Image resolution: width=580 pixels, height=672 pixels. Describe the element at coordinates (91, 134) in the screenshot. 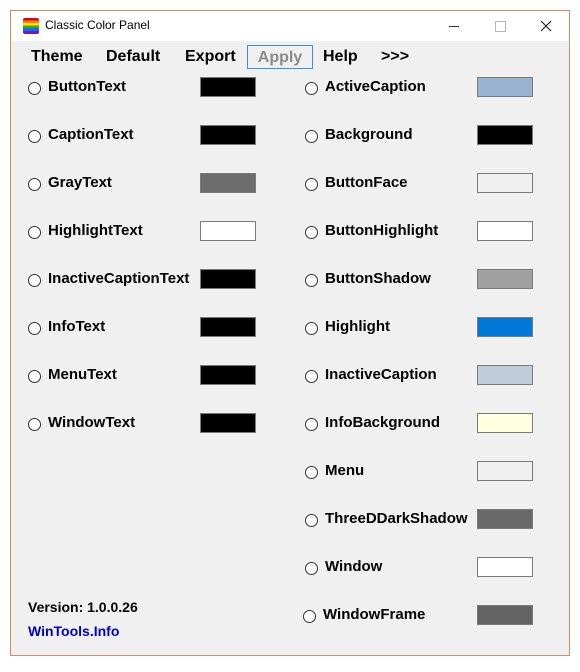

I see `color-label: CaptionText` at that location.